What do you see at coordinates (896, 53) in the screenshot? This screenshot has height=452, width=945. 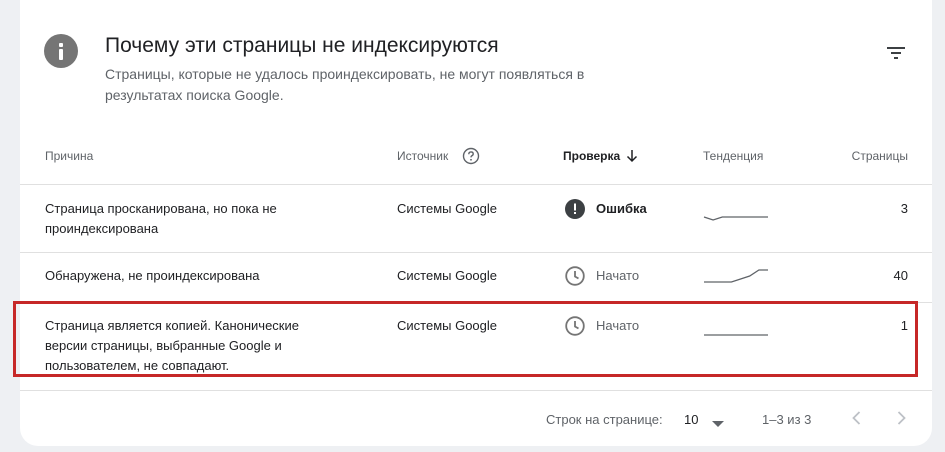 I see `filter-icon` at bounding box center [896, 53].